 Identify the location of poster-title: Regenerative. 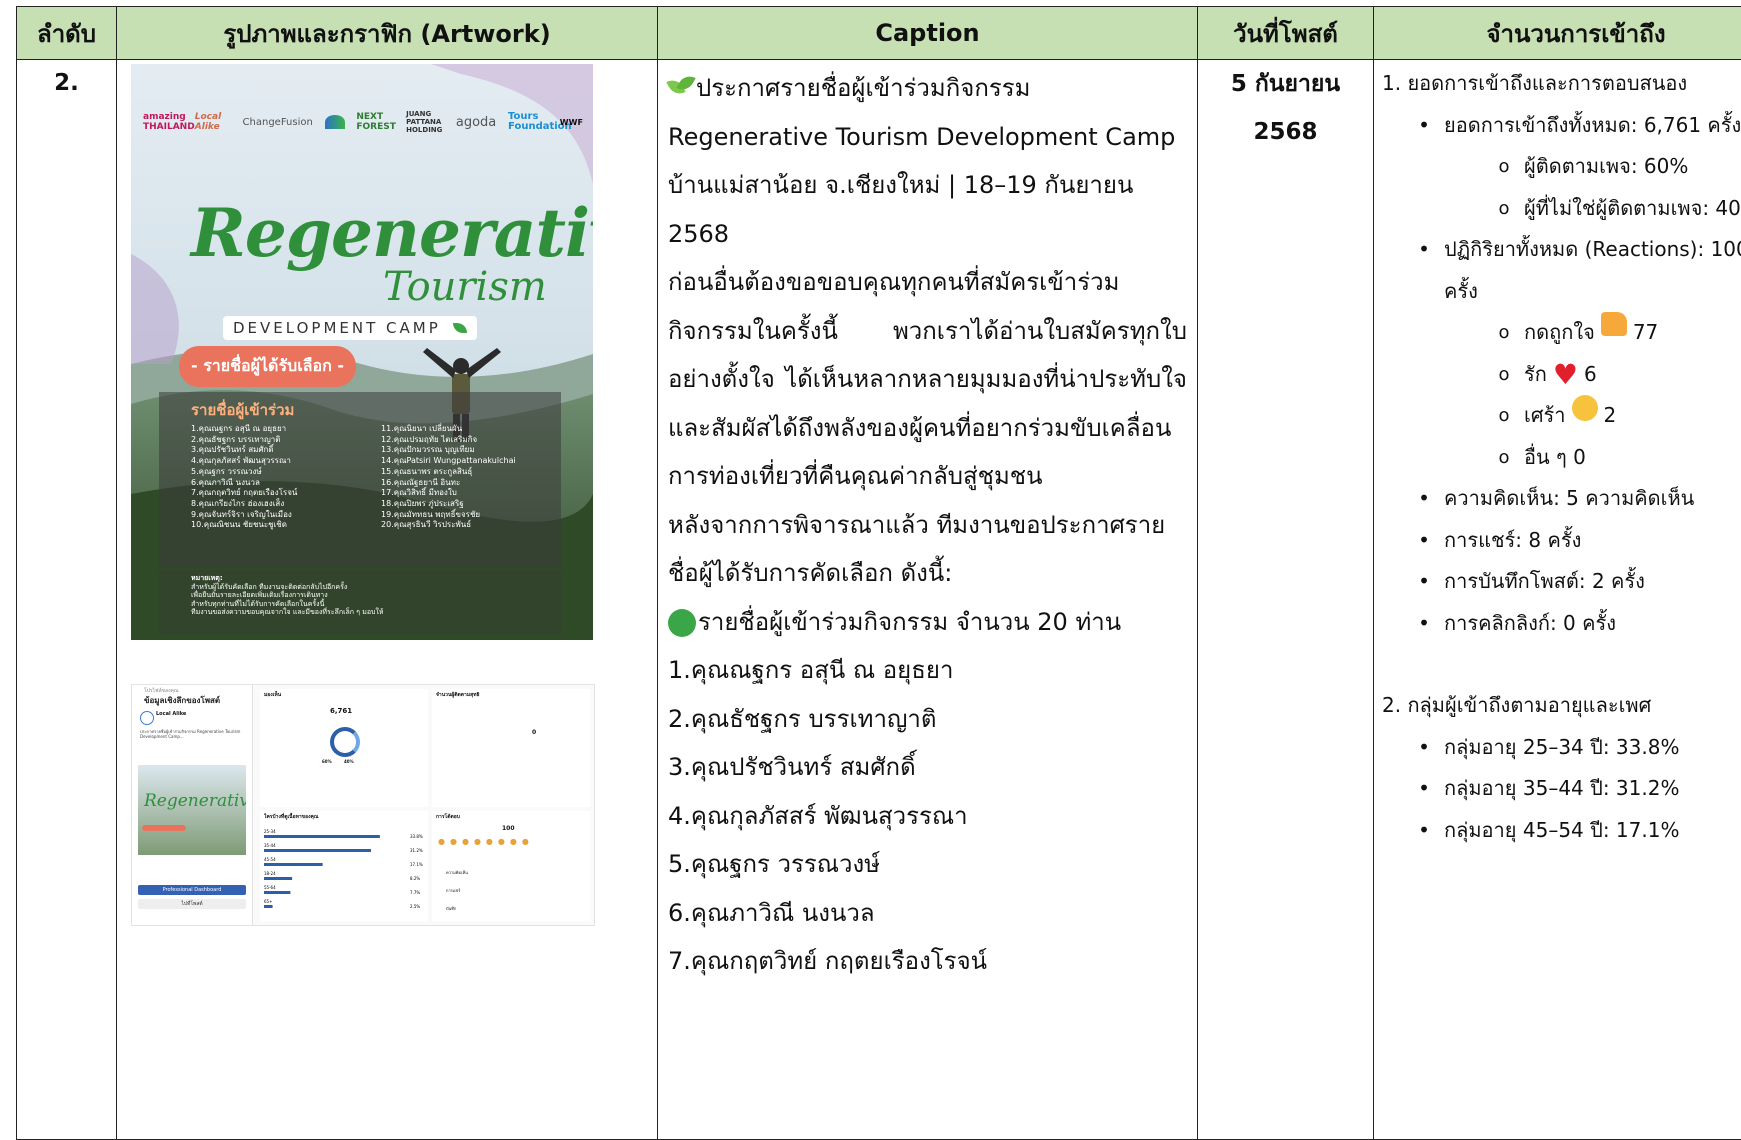
(392, 233).